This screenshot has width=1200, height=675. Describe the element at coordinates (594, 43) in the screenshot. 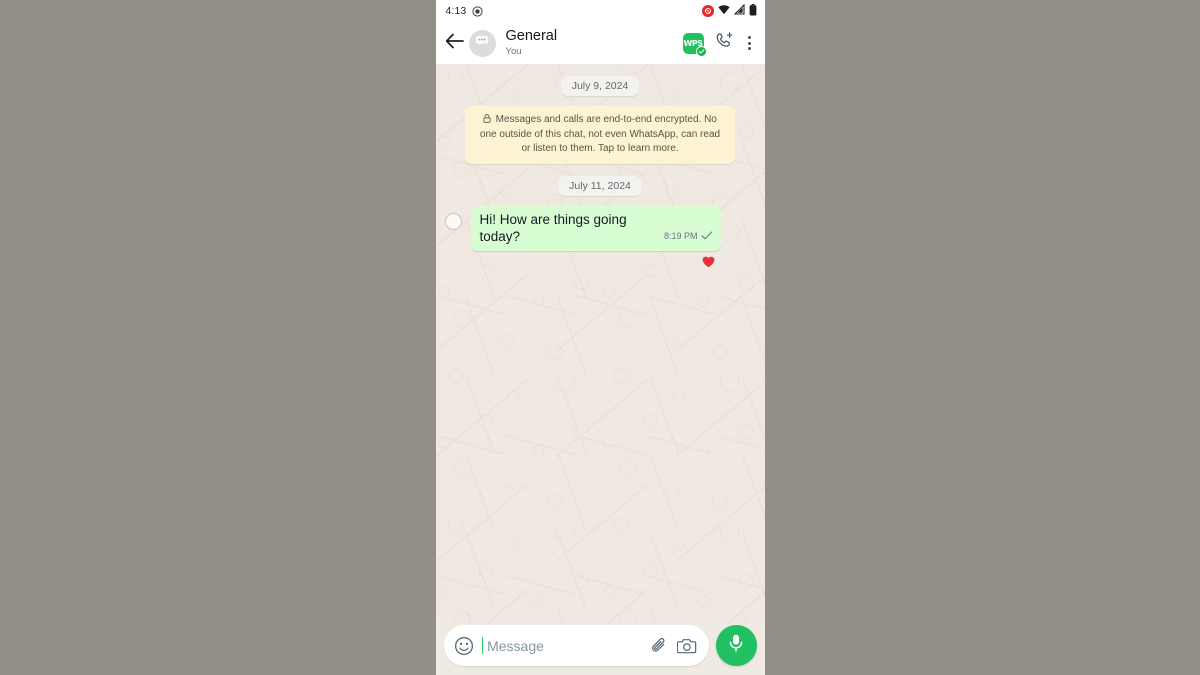

I see `chat-title-block: General You` at that location.